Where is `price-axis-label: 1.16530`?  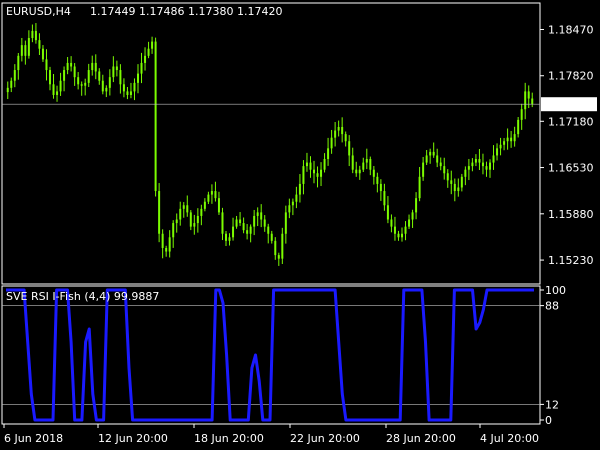
price-axis-label: 1.16530 is located at coordinates (571, 168).